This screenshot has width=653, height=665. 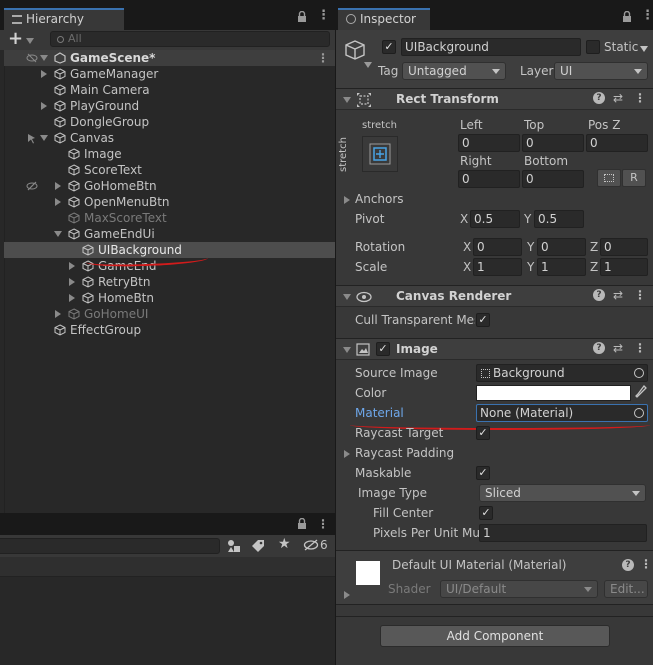 I want to click on eyedropper-icon, so click(x=641, y=393).